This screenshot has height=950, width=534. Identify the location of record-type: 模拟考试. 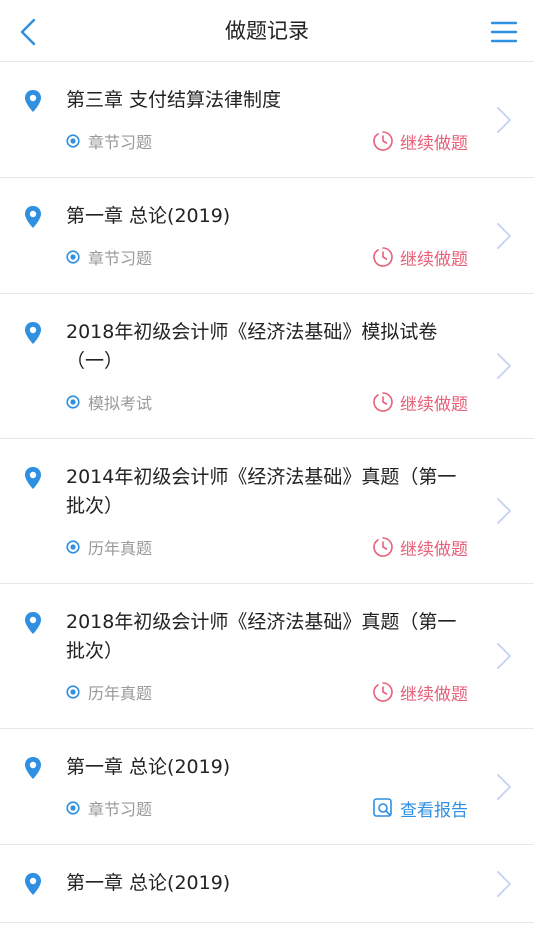
(109, 402).